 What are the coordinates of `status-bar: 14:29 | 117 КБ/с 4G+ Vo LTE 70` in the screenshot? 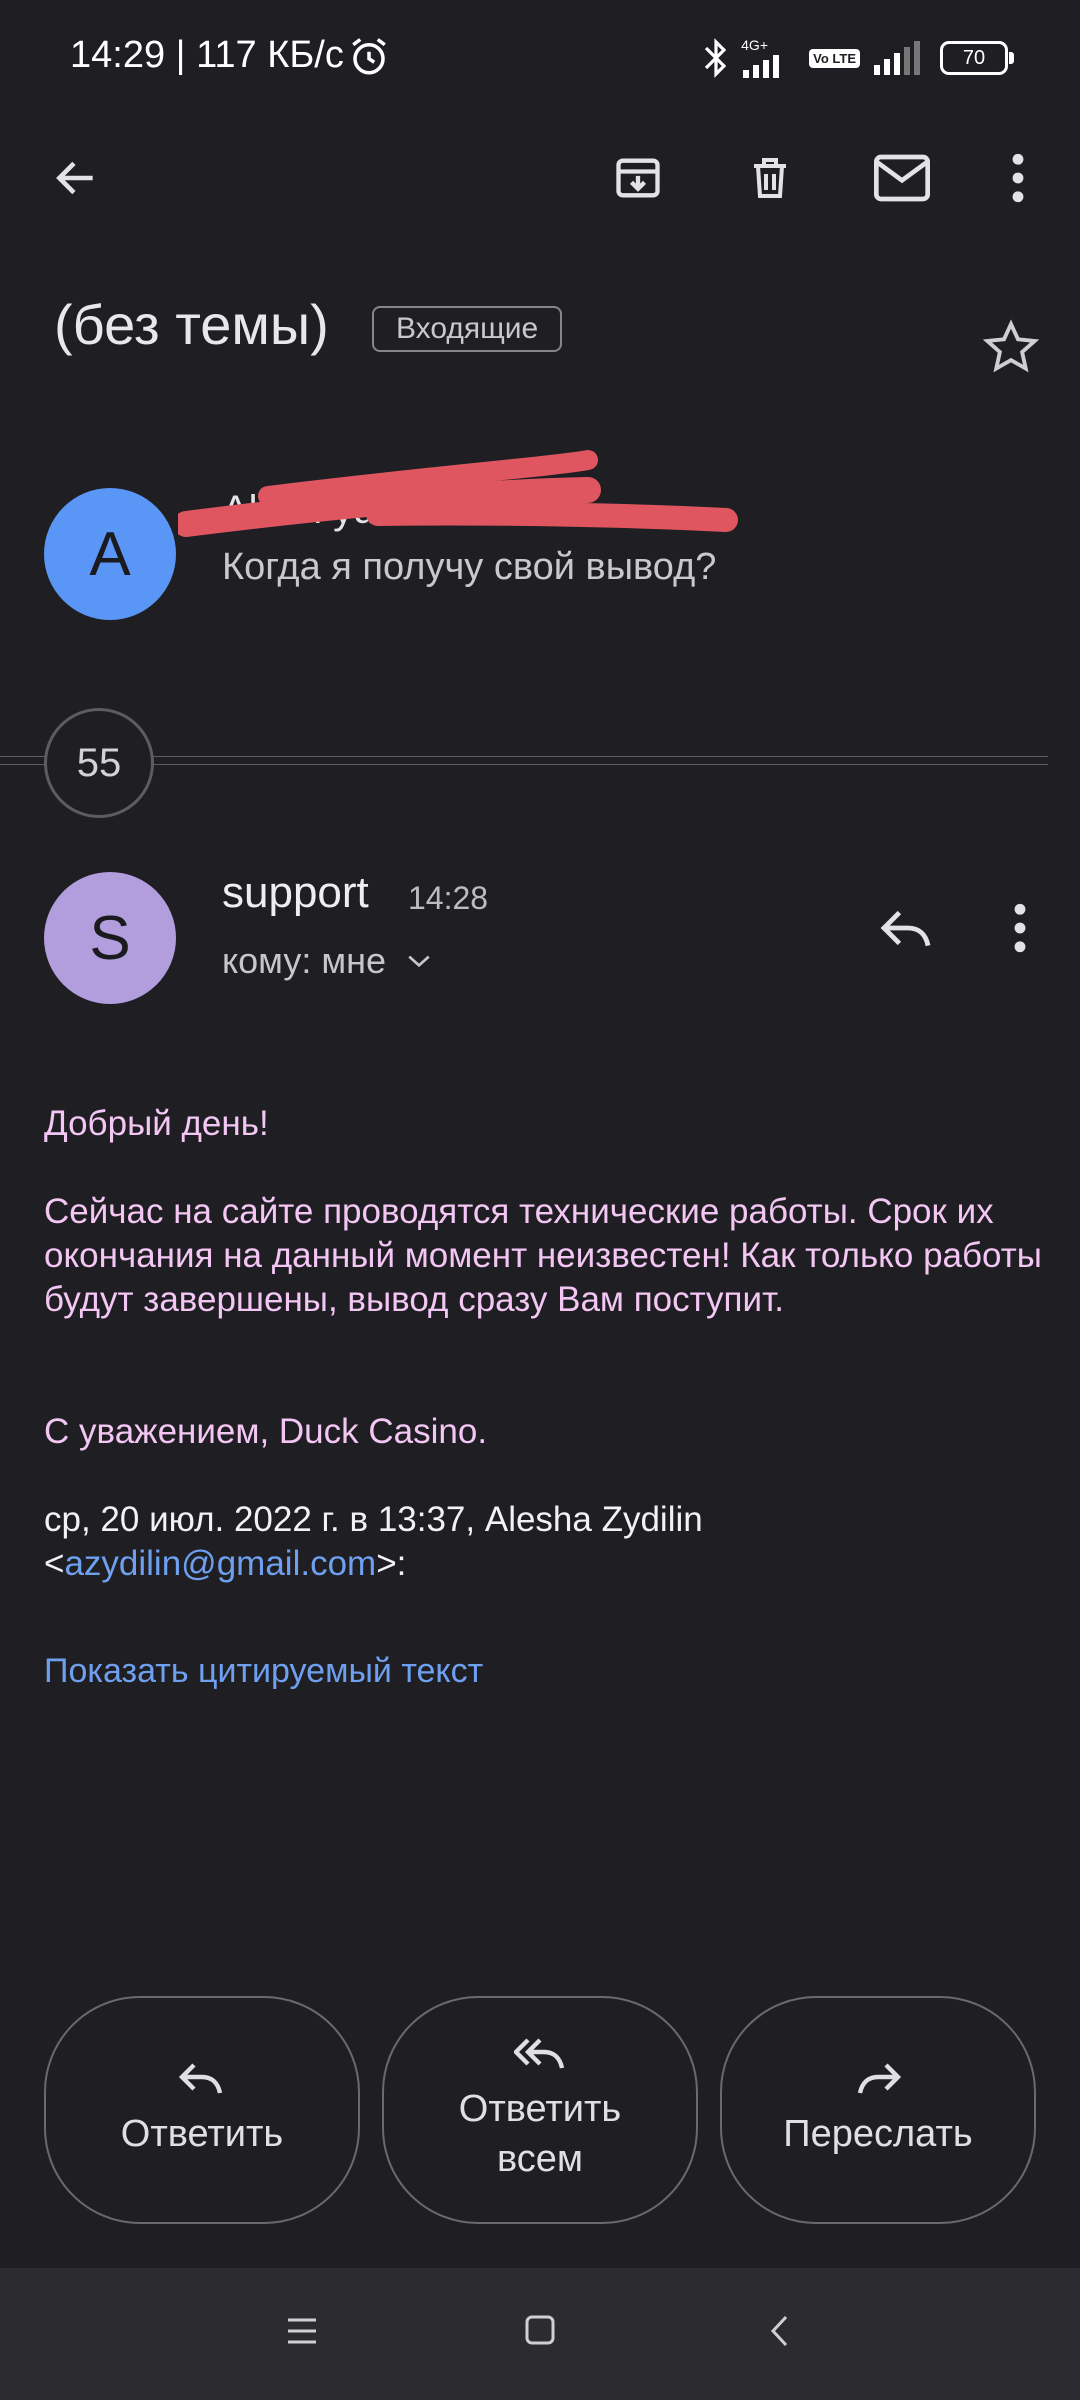 It's located at (540, 60).